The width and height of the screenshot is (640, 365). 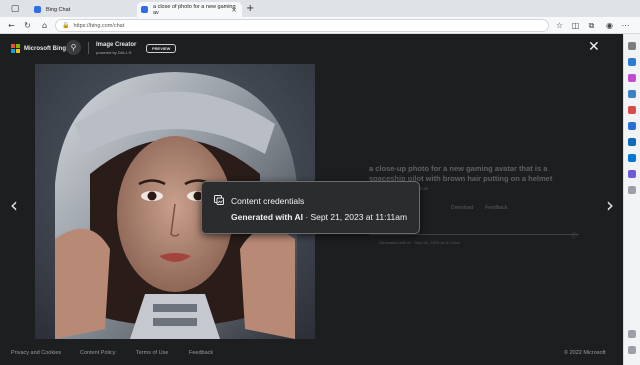 I want to click on header-divider, so click(x=88, y=48).